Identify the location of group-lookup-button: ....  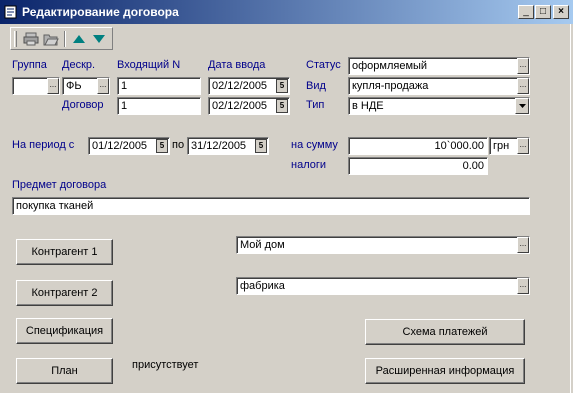
(53, 86).